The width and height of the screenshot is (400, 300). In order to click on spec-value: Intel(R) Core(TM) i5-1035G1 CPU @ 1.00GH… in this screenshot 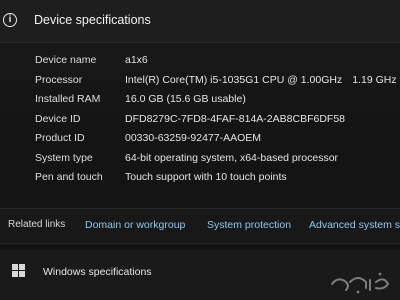, I will do `click(234, 79)`.